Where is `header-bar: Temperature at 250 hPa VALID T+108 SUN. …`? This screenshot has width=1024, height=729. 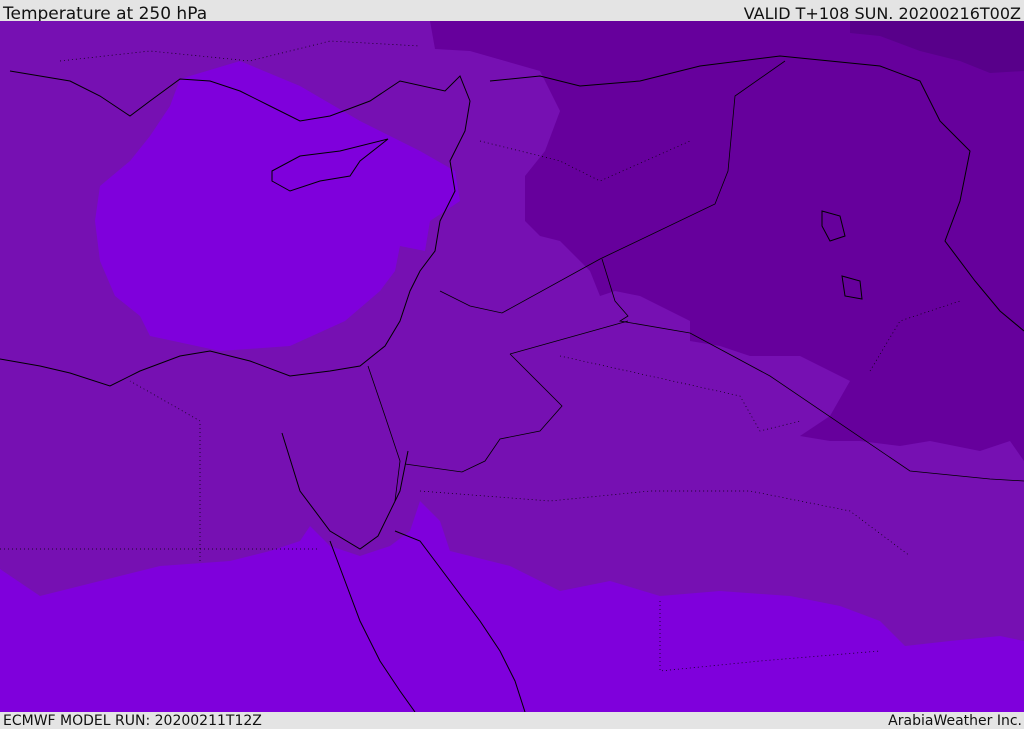 header-bar: Temperature at 250 hPa VALID T+108 SUN. … is located at coordinates (512, 12).